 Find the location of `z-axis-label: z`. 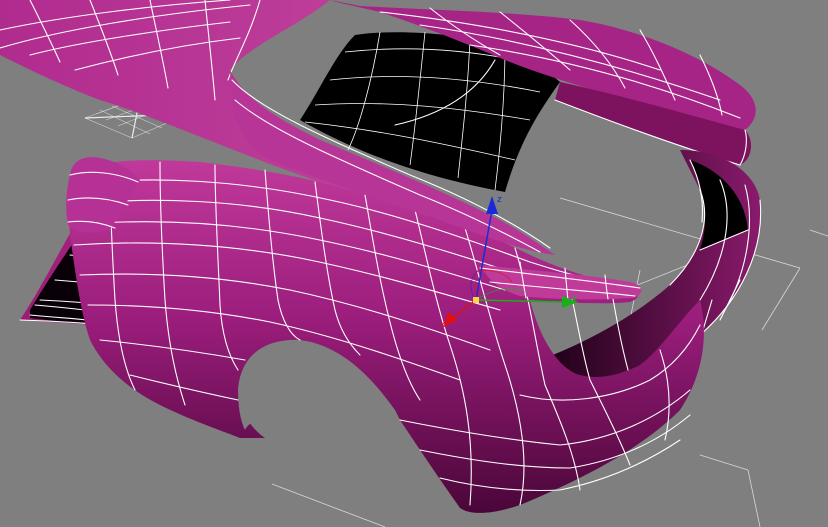

z-axis-label: z is located at coordinates (499, 200).